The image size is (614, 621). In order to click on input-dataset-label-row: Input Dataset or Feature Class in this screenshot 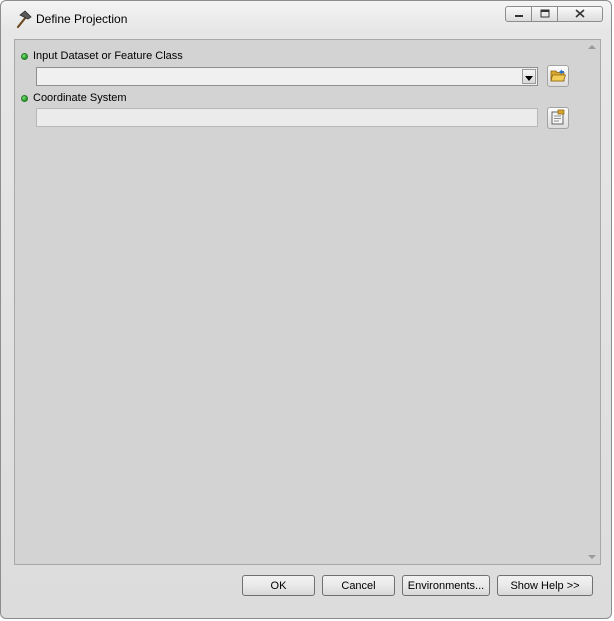, I will do `click(102, 56)`.